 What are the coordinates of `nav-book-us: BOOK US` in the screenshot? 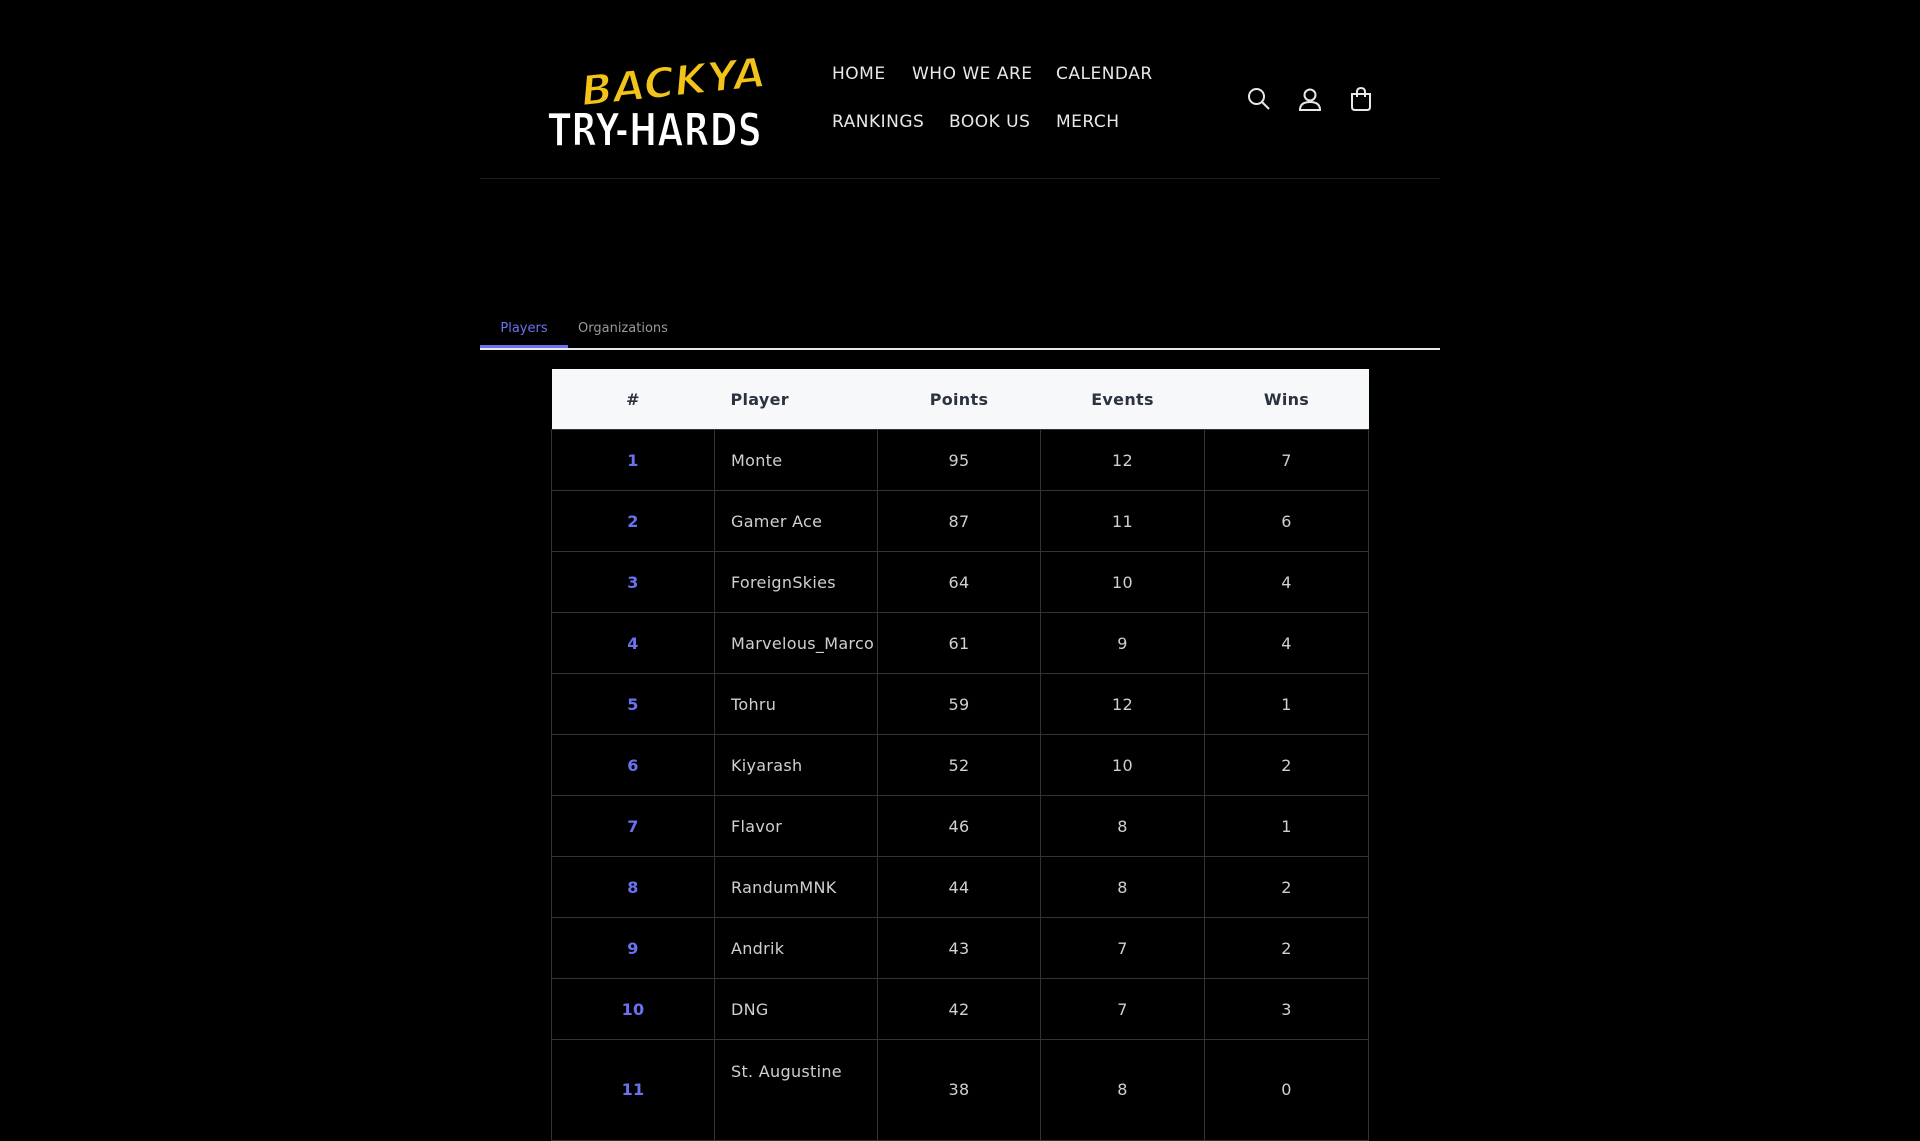 It's located at (989, 122).